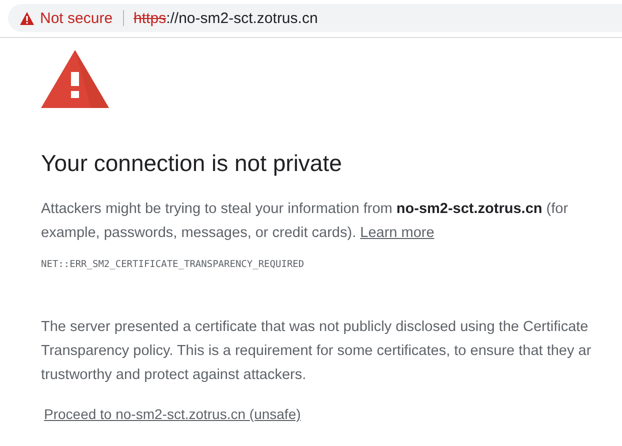 This screenshot has height=446, width=622. Describe the element at coordinates (174, 375) in the screenshot. I see `details-text: trustworthy and protect against attackers.` at that location.